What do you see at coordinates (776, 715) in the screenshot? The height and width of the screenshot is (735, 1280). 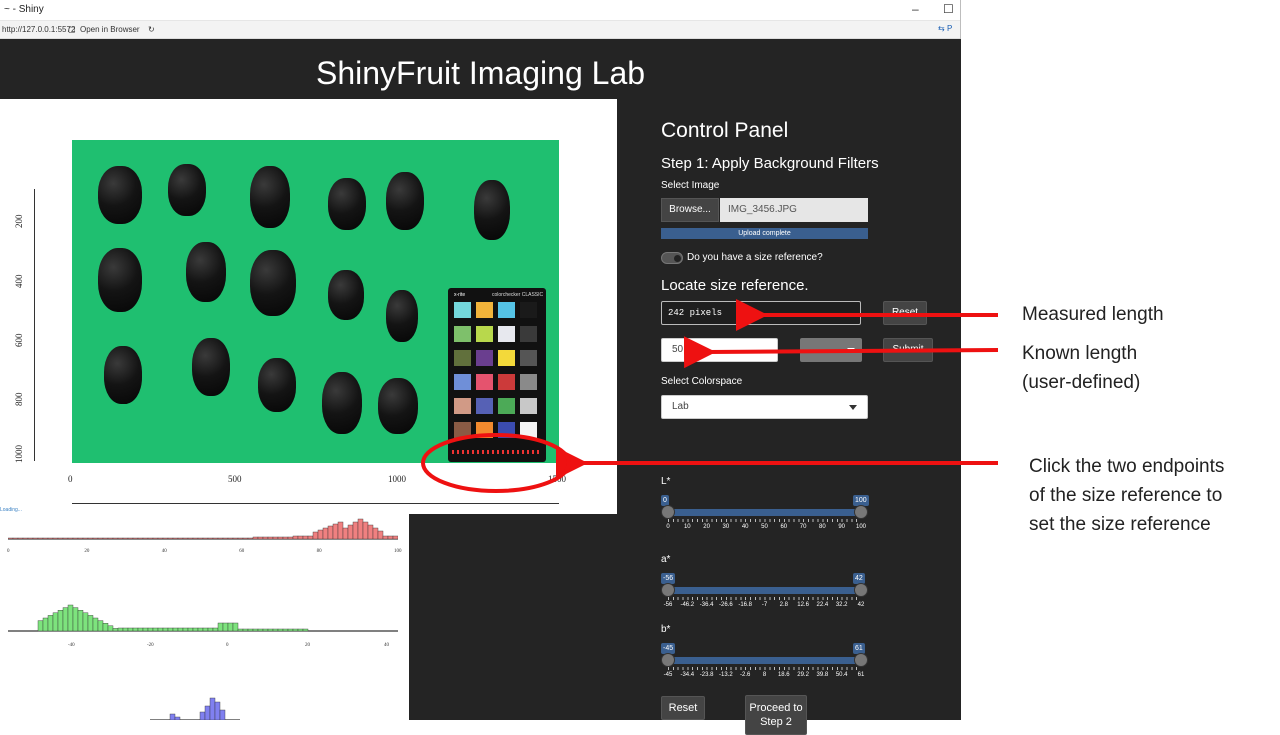 I see `proceed-step2-button: Proceed to Step 2` at bounding box center [776, 715].